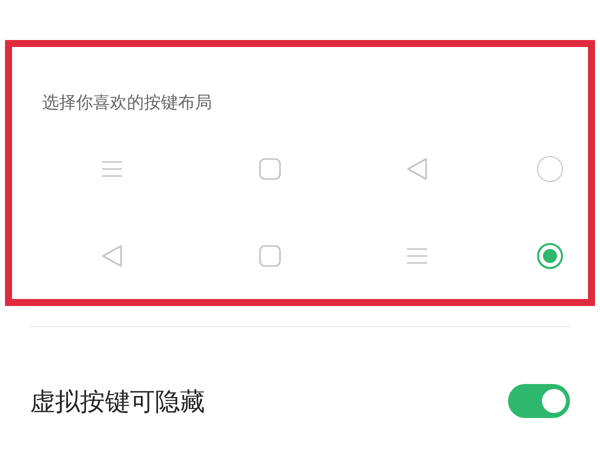  I want to click on section-heading: 选择你喜欢的按键布局, so click(127, 103).